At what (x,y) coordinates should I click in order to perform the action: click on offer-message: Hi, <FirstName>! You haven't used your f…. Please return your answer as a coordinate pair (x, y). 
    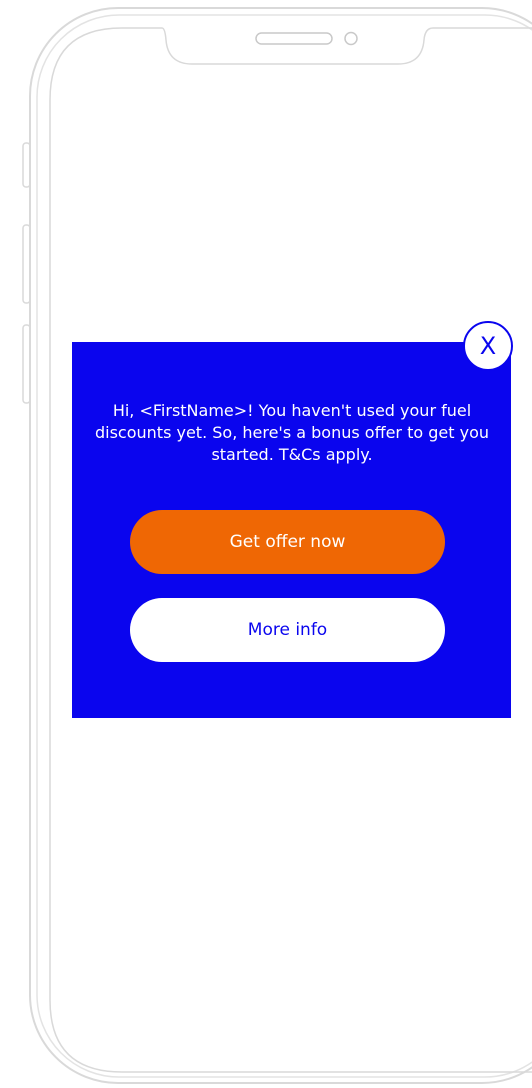
    Looking at the image, I should click on (291, 432).